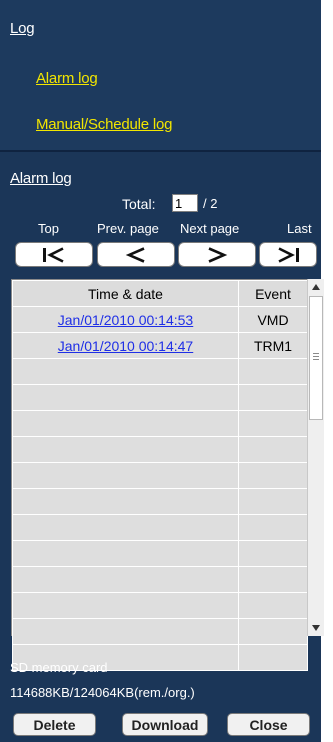 This screenshot has height=742, width=333. I want to click on column-header-event: Event, so click(273, 293).